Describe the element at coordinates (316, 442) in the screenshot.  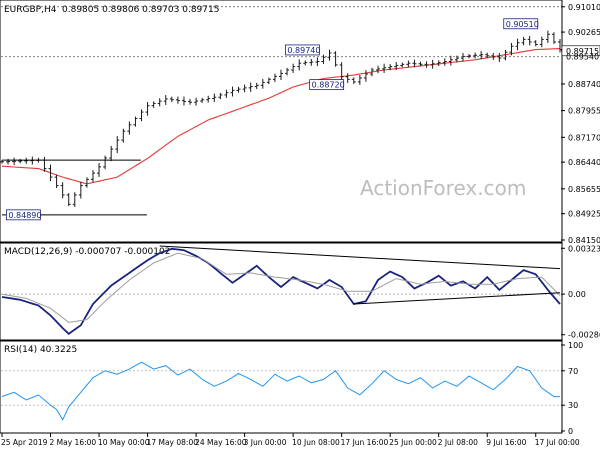
I see `x-tick-label: 10 Jun 08:00` at that location.